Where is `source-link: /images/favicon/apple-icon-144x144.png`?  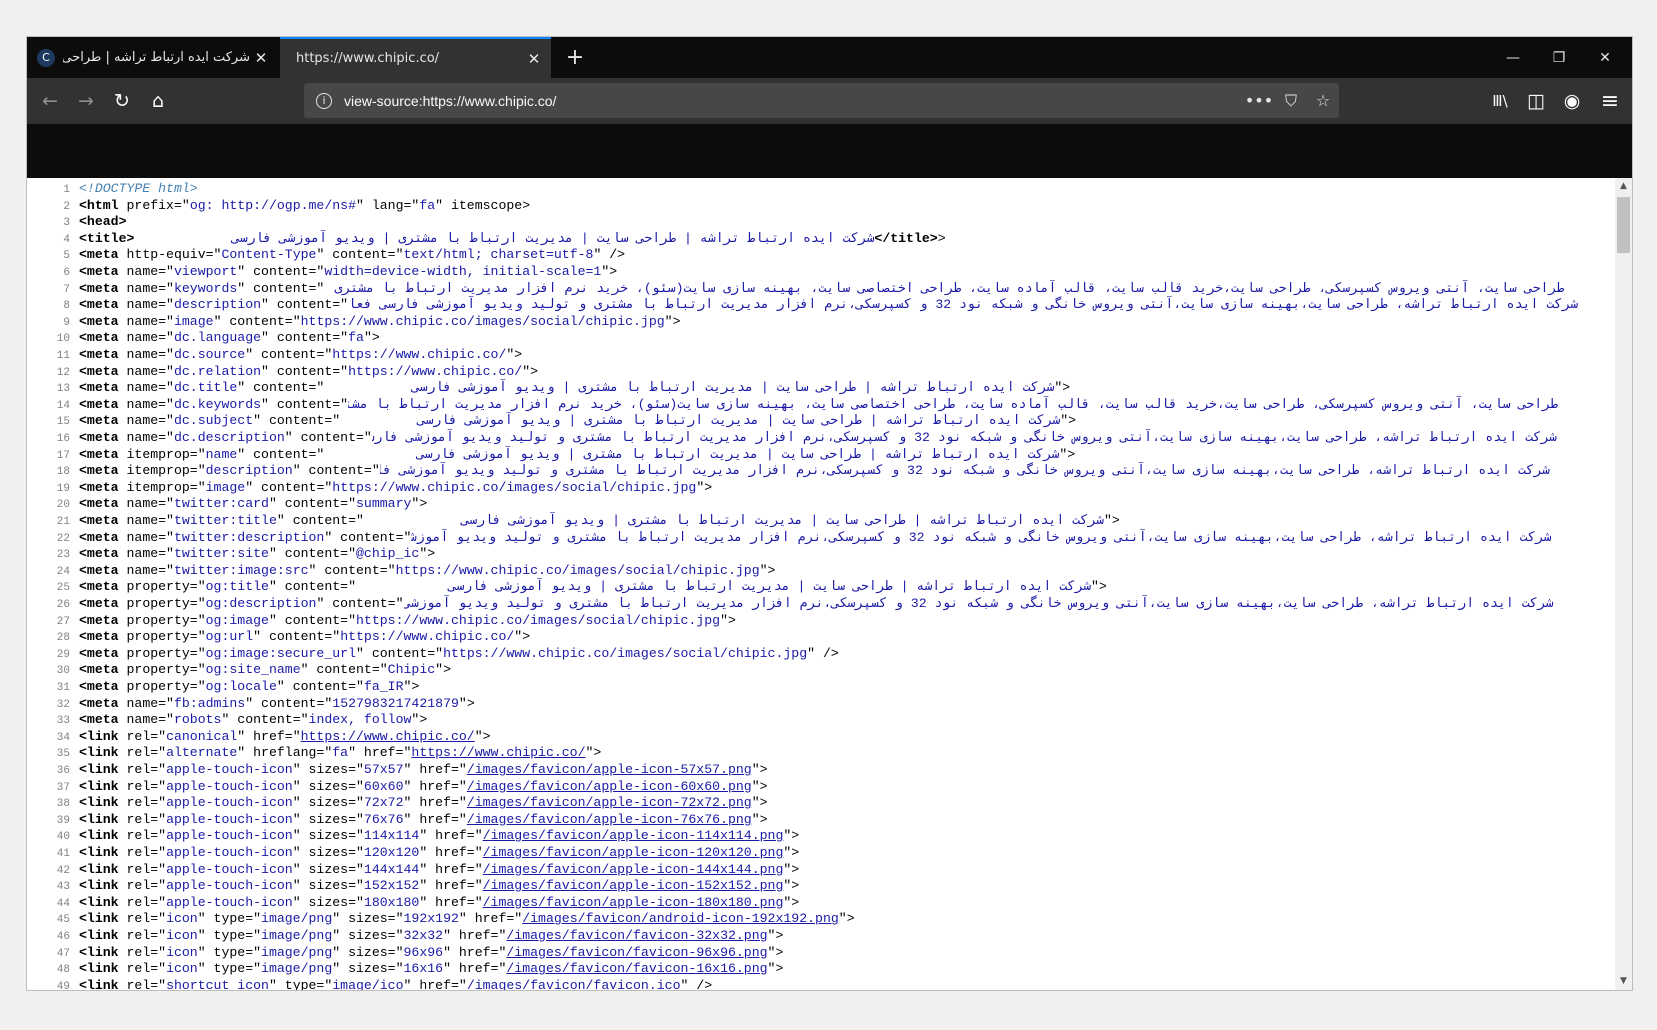 source-link: /images/favicon/apple-icon-144x144.png is located at coordinates (633, 869).